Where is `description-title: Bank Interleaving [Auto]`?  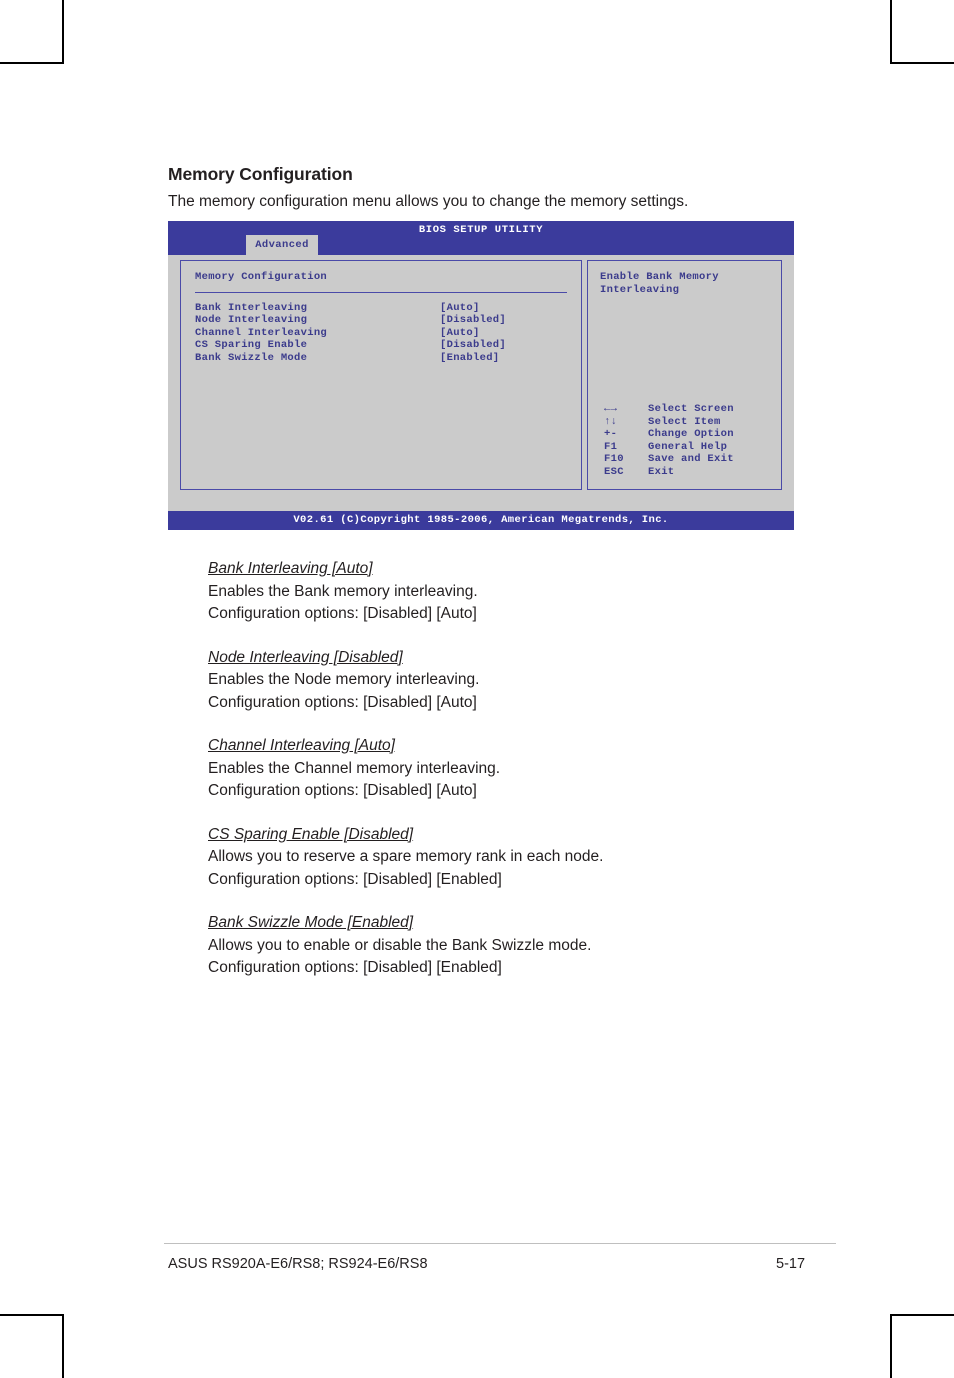 description-title: Bank Interleaving [Auto] is located at coordinates (290, 568).